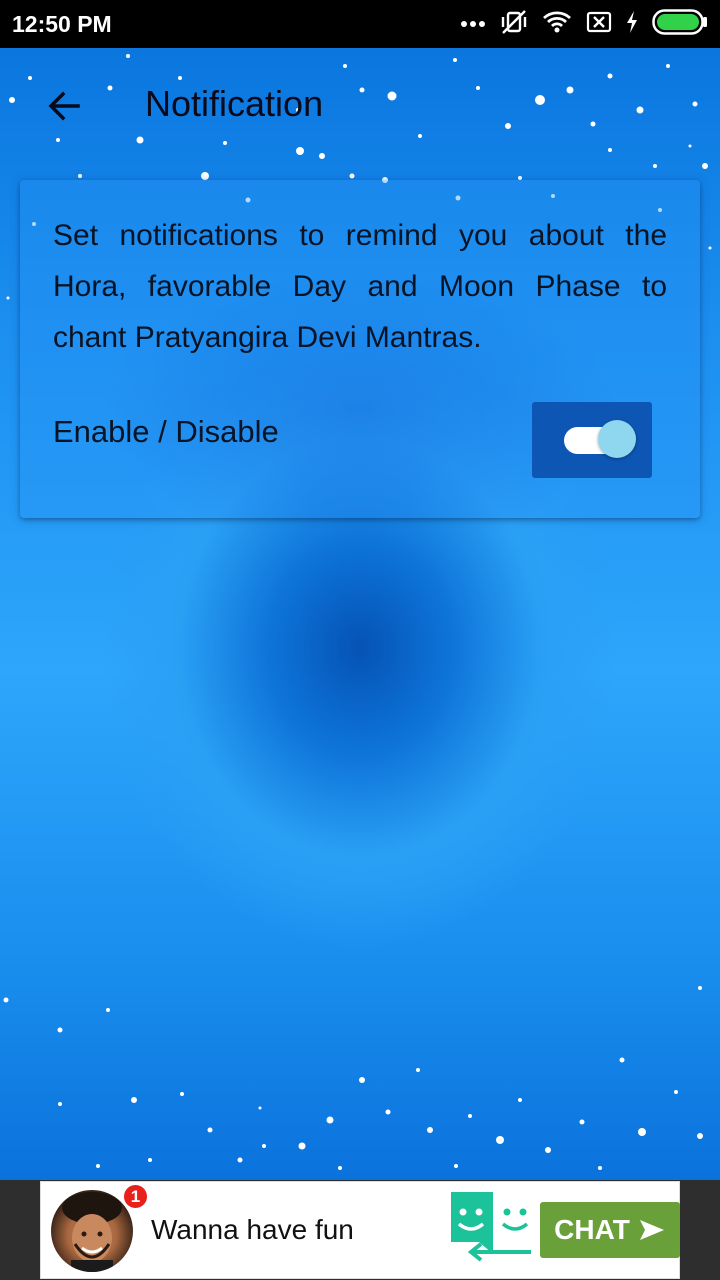 The height and width of the screenshot is (1280, 720). I want to click on arrow-left-icon, so click(64, 106).